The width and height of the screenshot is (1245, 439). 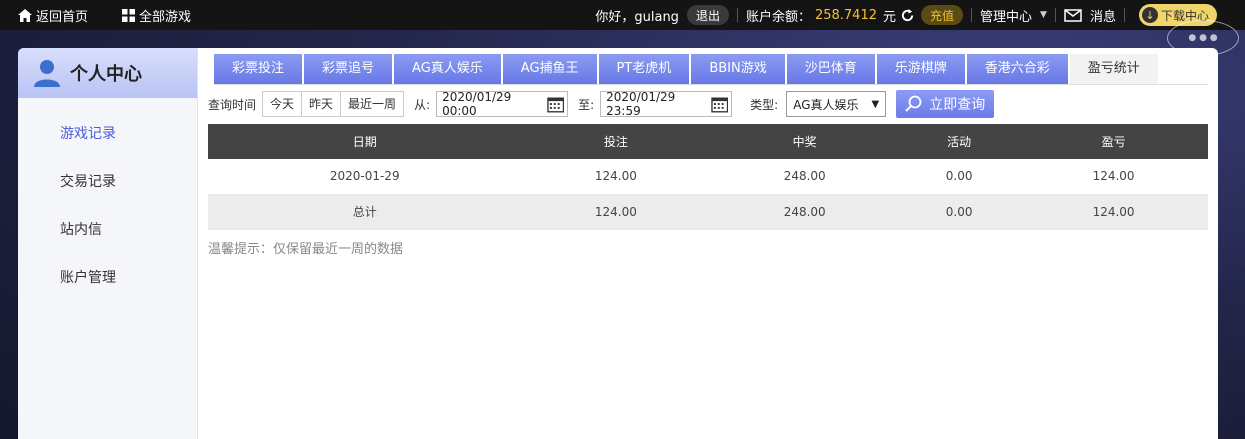 What do you see at coordinates (942, 15) in the screenshot?
I see `recharge-button: 充值` at bounding box center [942, 15].